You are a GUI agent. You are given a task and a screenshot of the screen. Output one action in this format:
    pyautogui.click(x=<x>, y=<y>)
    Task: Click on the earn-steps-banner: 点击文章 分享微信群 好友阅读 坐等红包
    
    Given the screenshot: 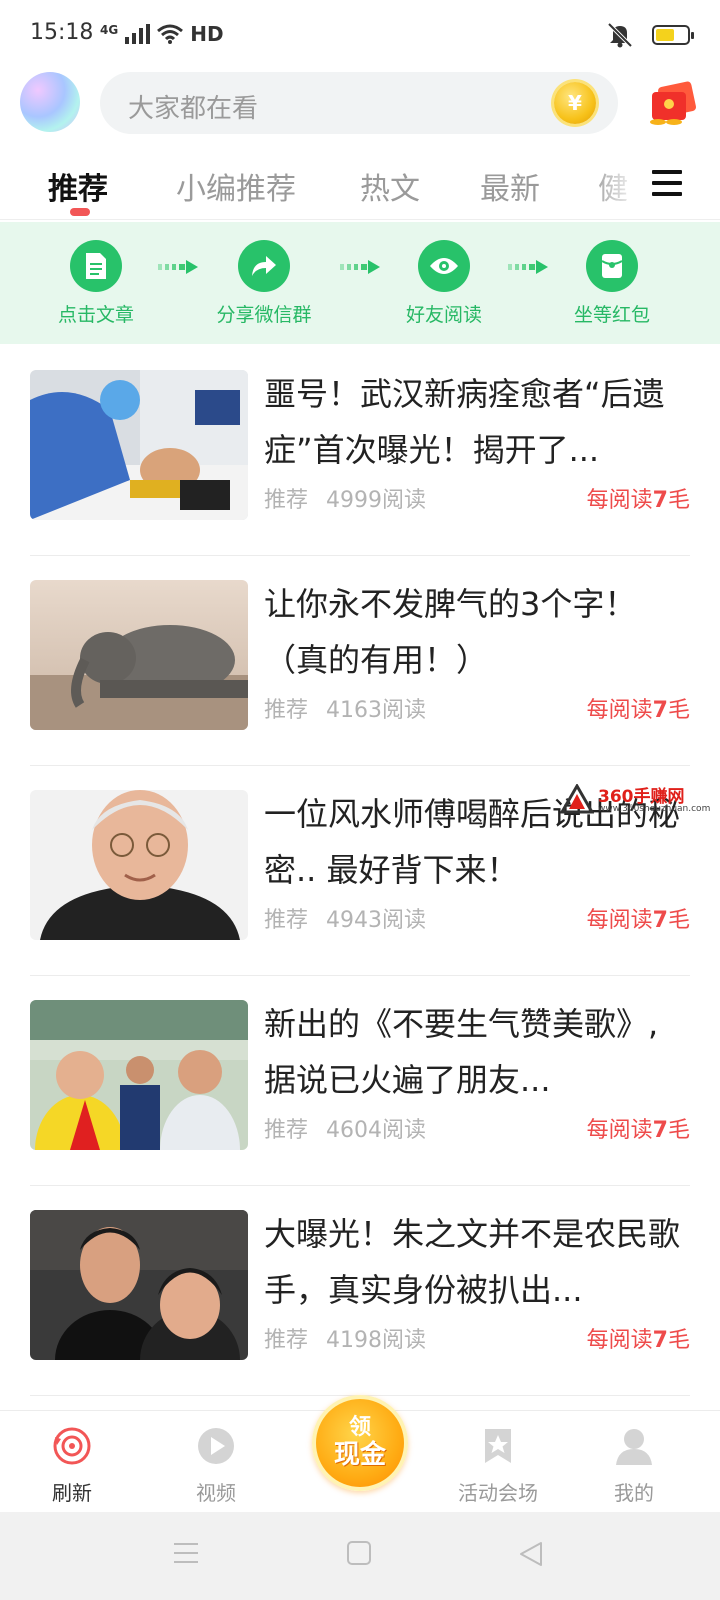 What is the action you would take?
    pyautogui.click(x=360, y=283)
    